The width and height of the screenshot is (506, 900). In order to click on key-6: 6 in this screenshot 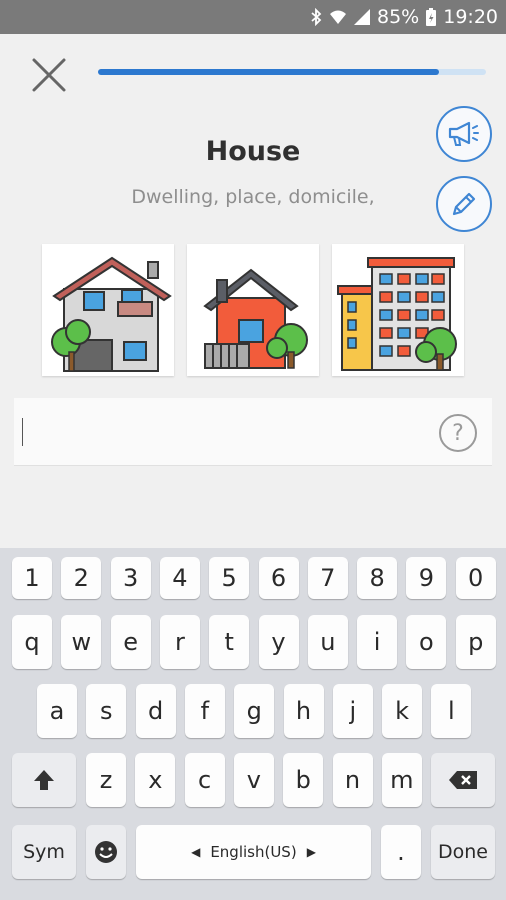, I will do `click(278, 578)`.